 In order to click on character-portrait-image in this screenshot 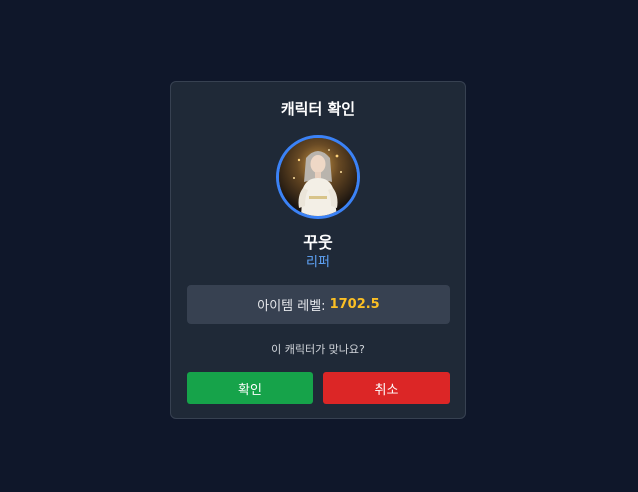, I will do `click(318, 177)`.